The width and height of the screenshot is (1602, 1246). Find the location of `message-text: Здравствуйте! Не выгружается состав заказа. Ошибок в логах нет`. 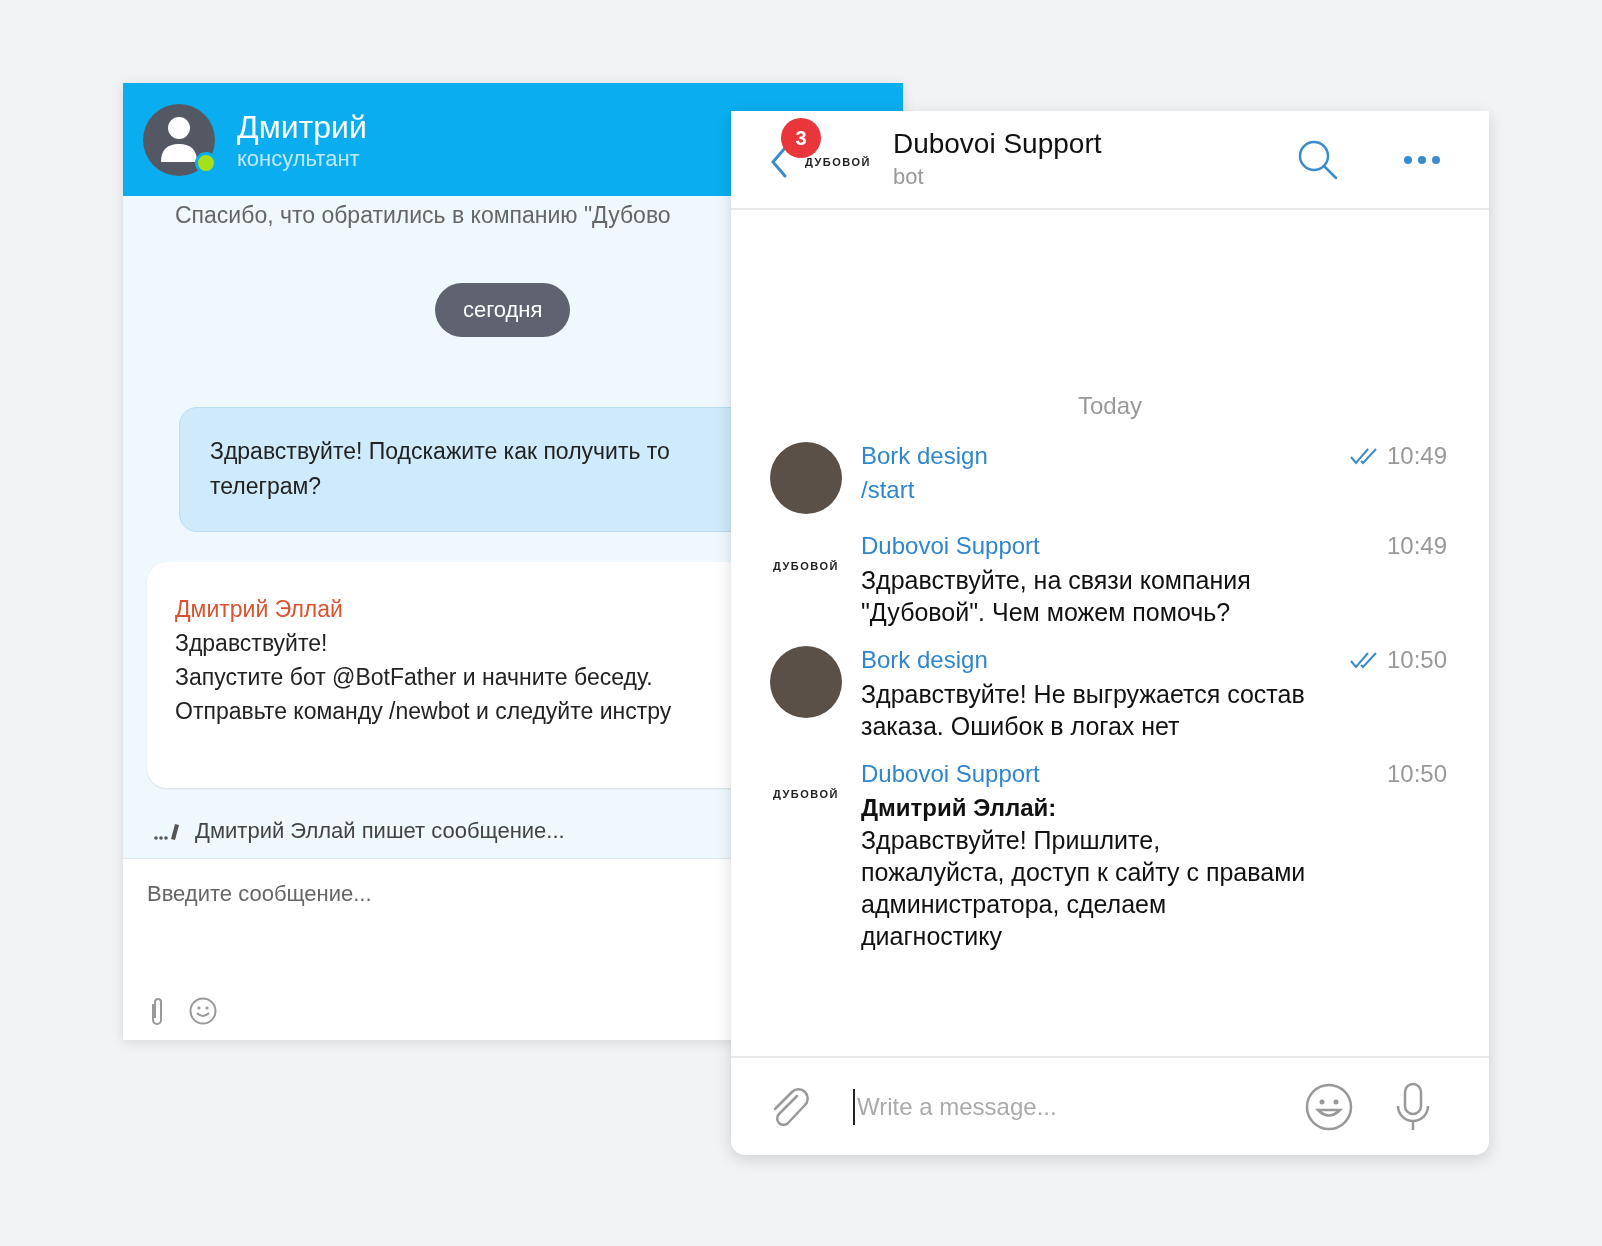

message-text: Здравствуйте! Не выгружается состав заказа. Ошибок в логах нет is located at coordinates (1083, 710).